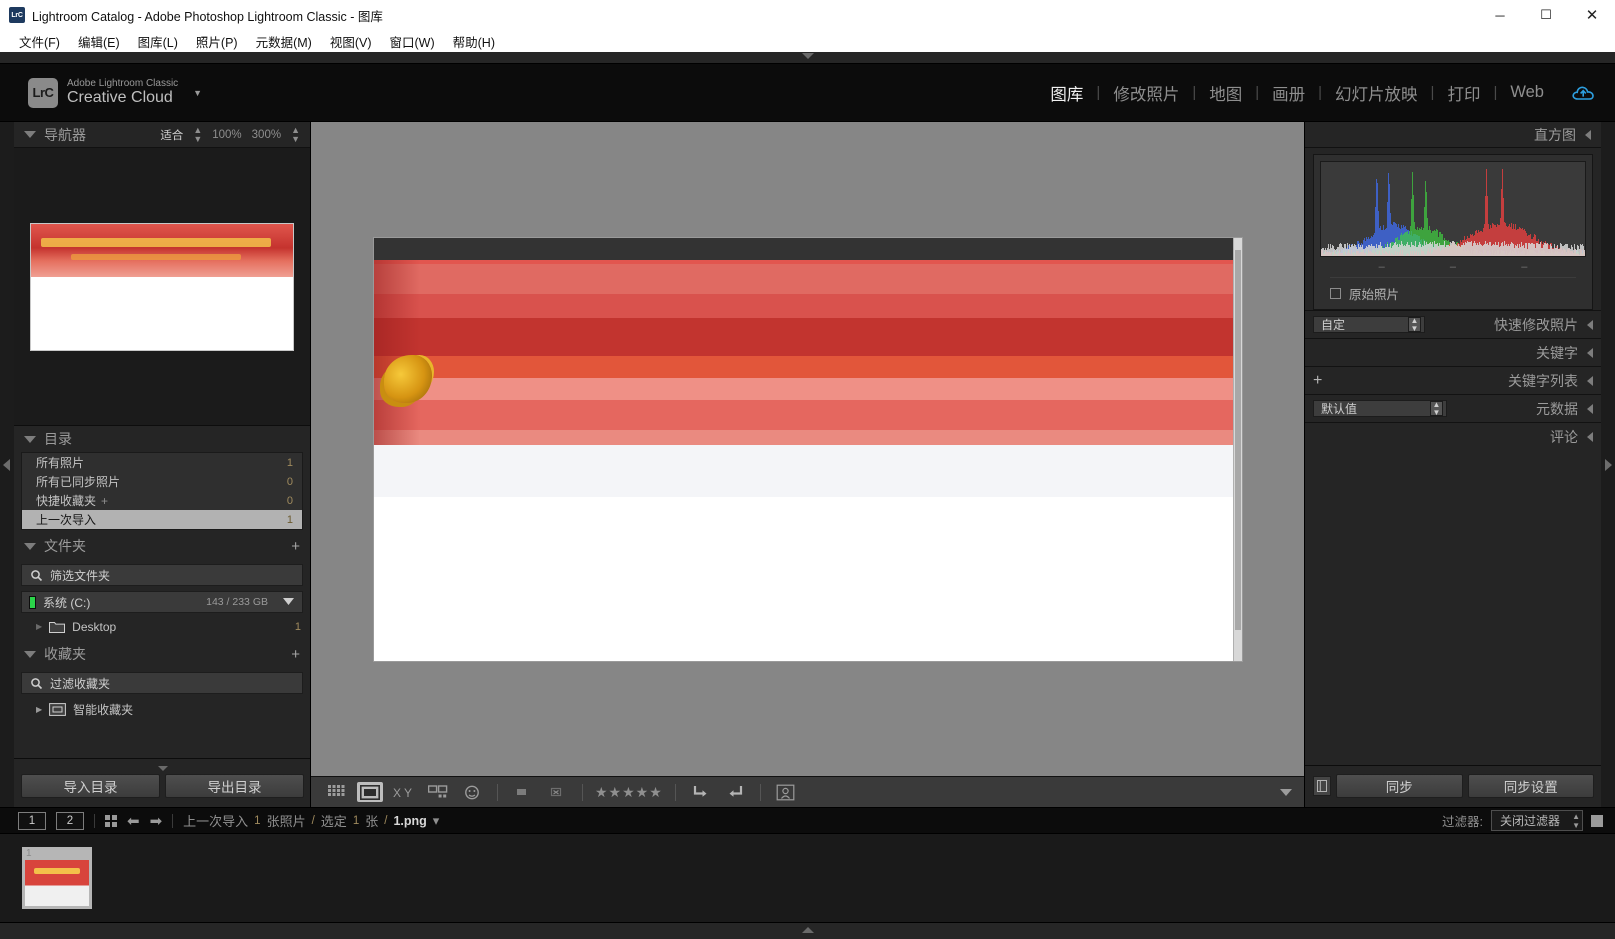  Describe the element at coordinates (162, 481) in the screenshot. I see `catalog-item-all-synced: 所有已同步照片 0` at that location.